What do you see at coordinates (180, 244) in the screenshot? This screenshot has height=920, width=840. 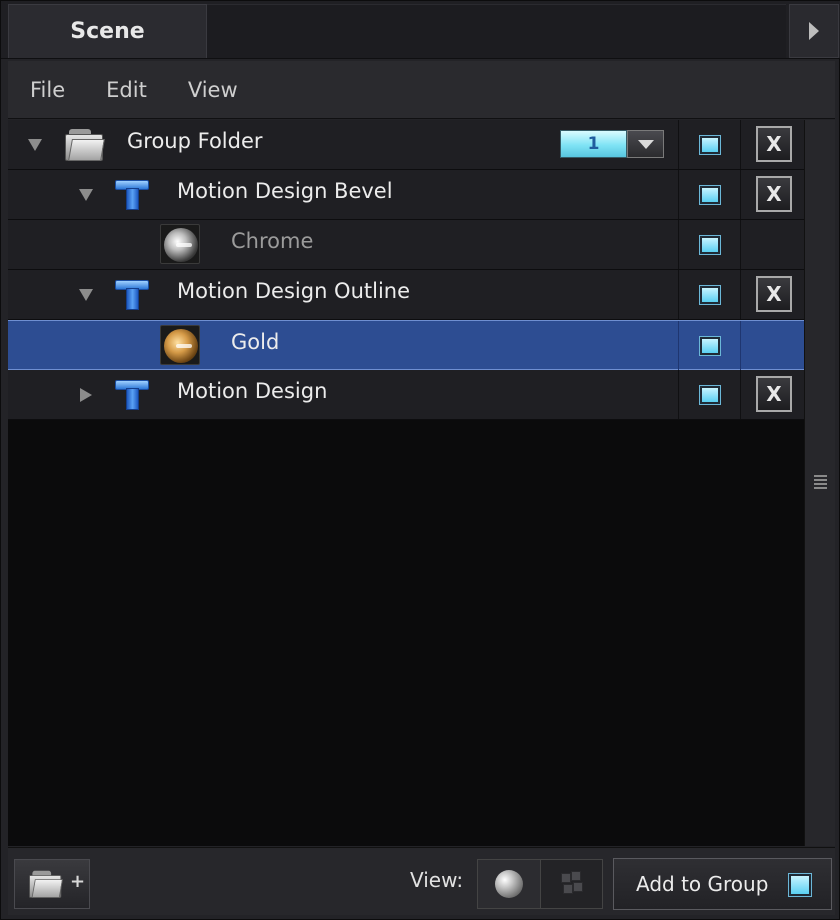 I see `chrome-material-icon` at bounding box center [180, 244].